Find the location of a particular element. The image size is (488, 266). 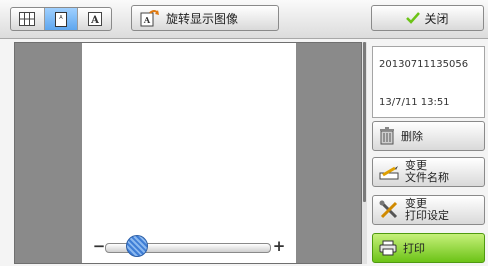

file-info-panel: 20130711135056 13/7/11 13:51 is located at coordinates (428, 82).